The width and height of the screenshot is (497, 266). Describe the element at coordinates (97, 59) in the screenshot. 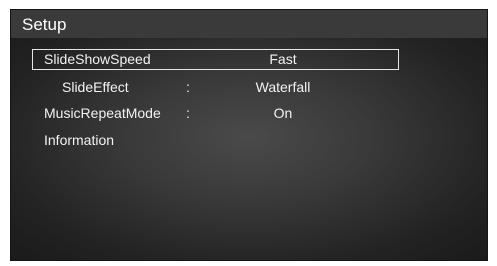

I see `menu-item-label: SlideShowSpeed` at that location.